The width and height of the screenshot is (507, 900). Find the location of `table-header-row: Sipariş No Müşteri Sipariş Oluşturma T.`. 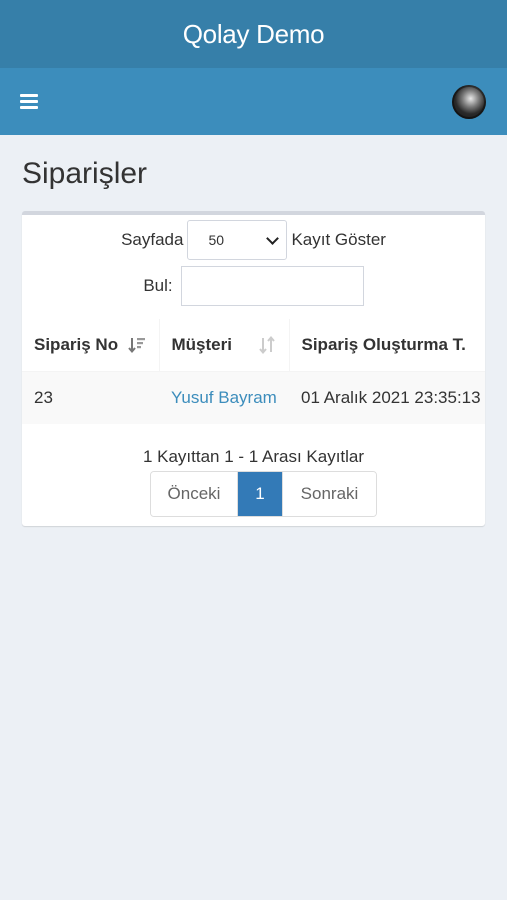

table-header-row: Sipariş No Müşteri Sipariş Oluşturma T. is located at coordinates (253, 345).